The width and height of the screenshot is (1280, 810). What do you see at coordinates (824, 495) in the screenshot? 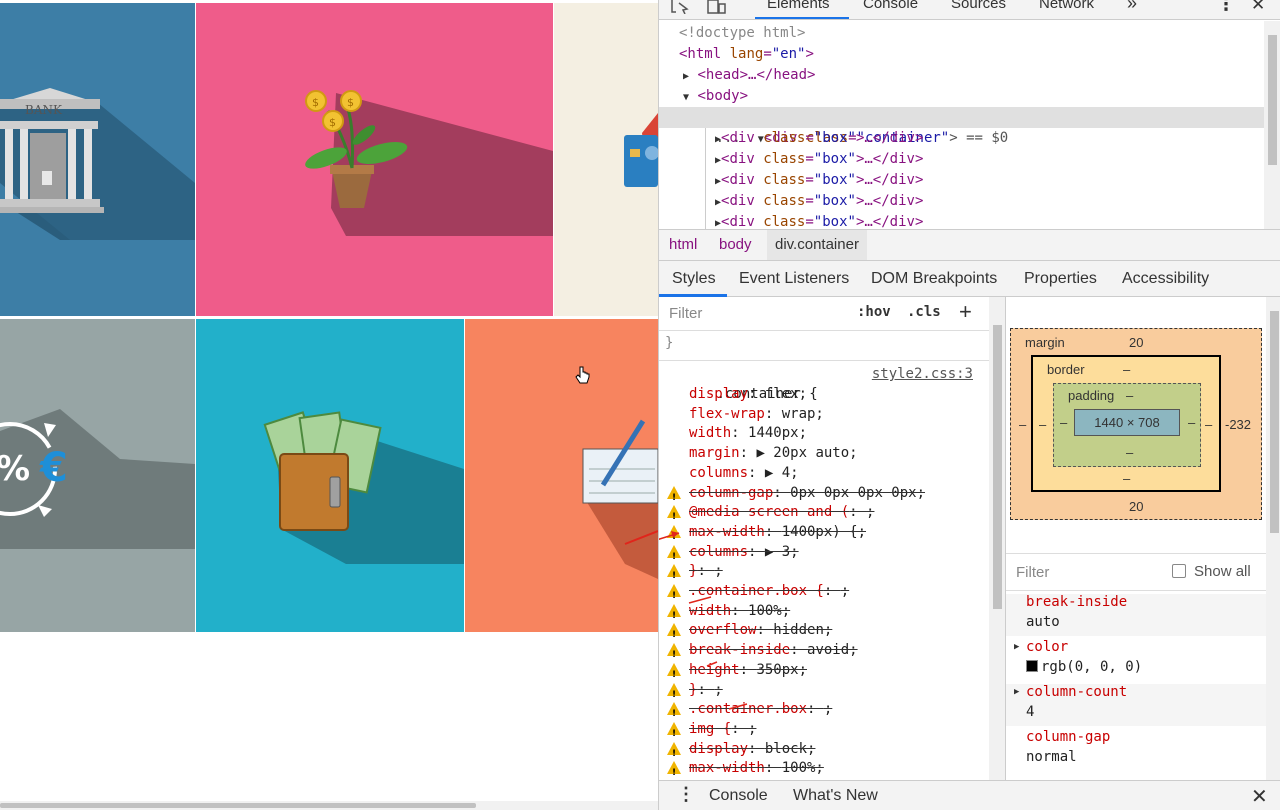
I see `css-declaration: column-gap: 0px 0px 0px 0px;` at bounding box center [824, 495].